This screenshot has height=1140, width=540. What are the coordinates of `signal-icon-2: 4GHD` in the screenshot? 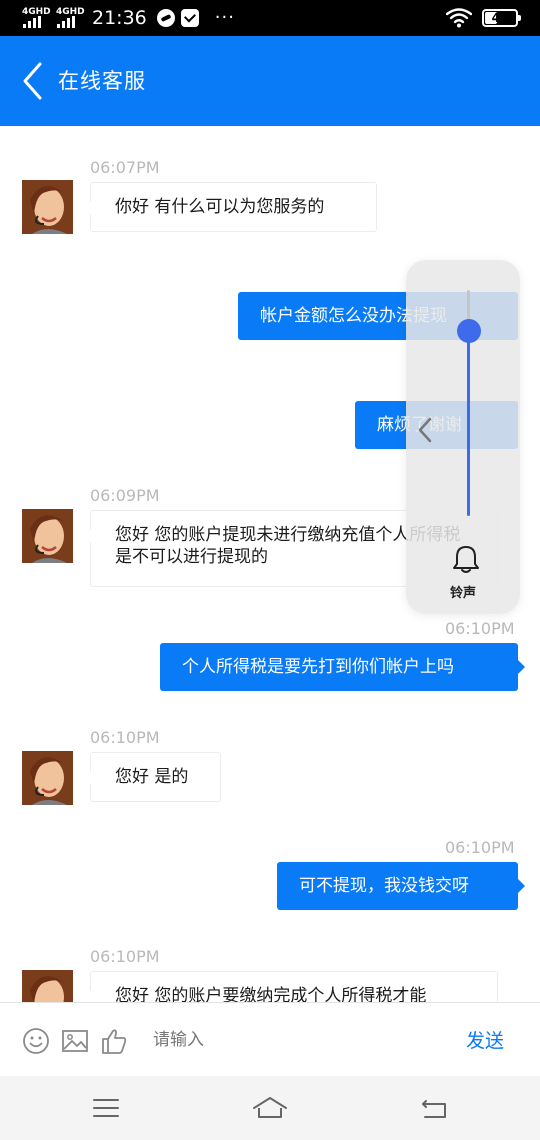 It's located at (70, 18).